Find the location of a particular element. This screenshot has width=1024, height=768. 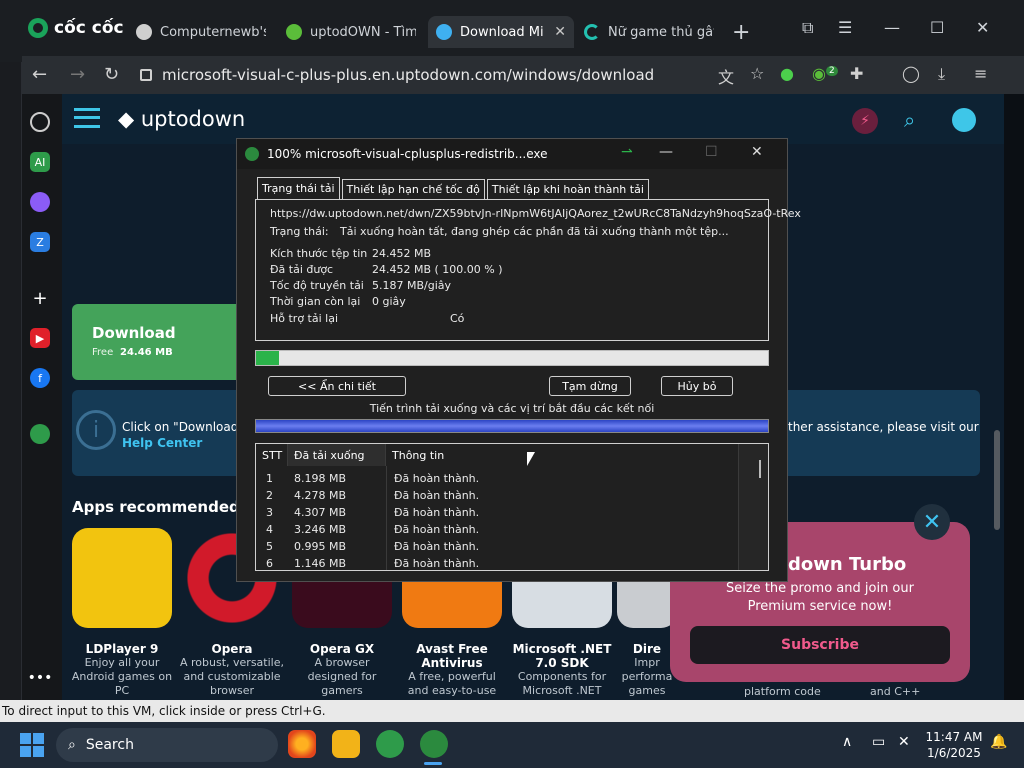

forward-arrow-icon: → is located at coordinates (77, 74).